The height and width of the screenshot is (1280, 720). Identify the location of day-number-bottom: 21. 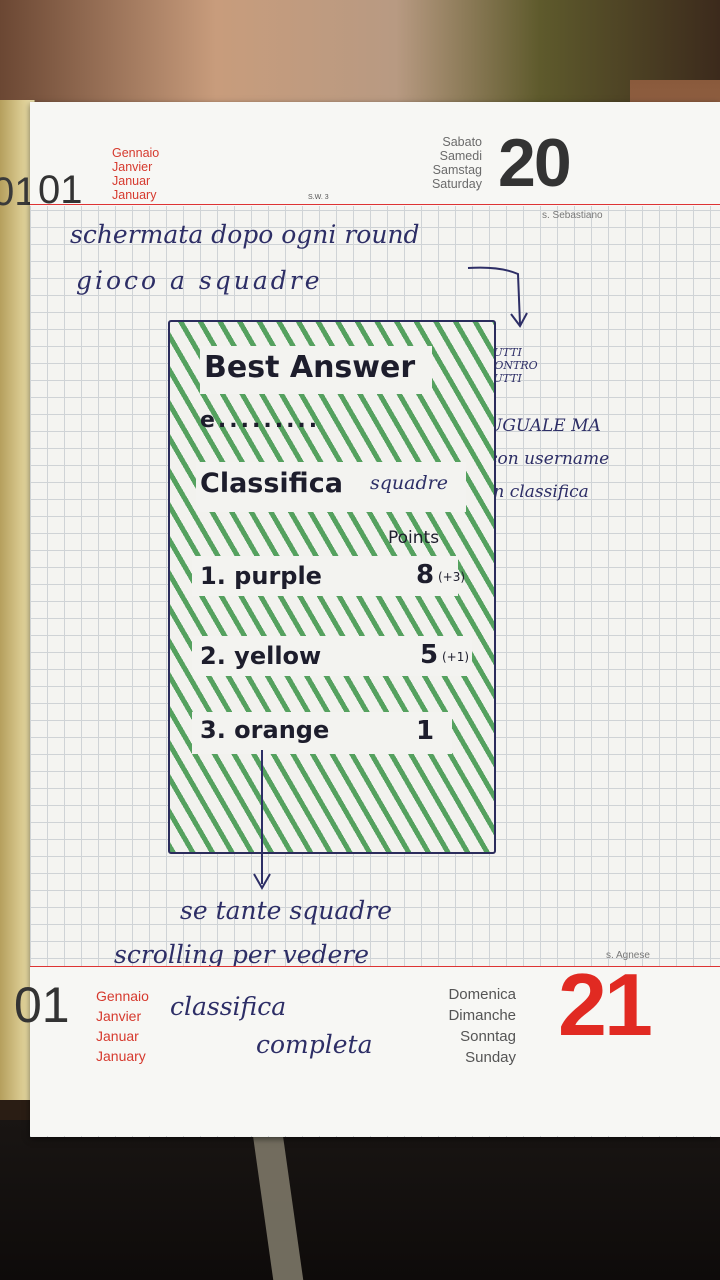
(605, 1004).